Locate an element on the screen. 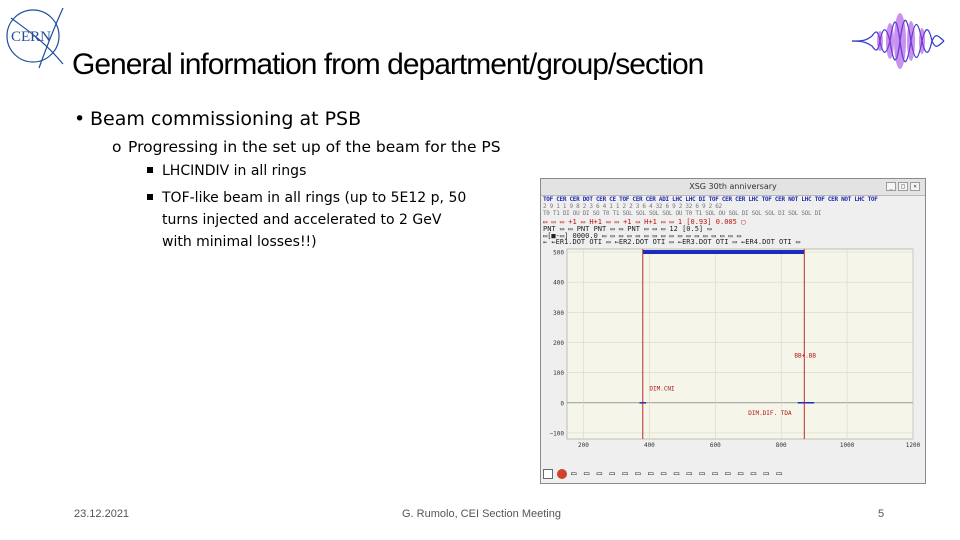 The image size is (960, 540). x-tick-label: 200 is located at coordinates (583, 445).